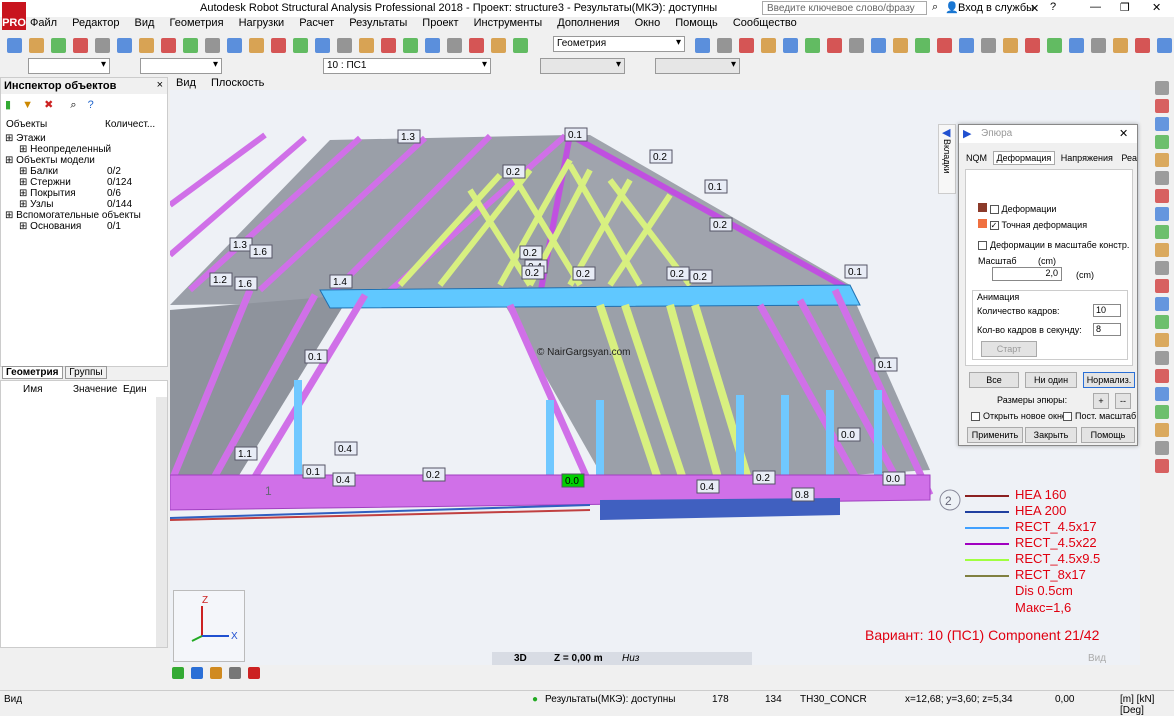  I want to click on maximize-button: ❐, so click(1125, 7).